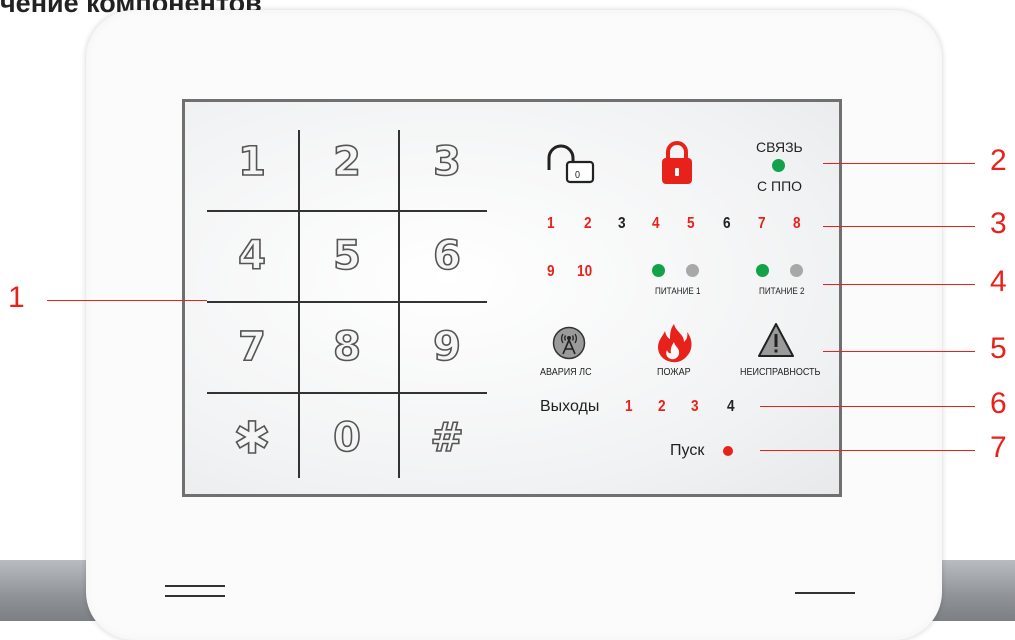 The image size is (1015, 640). What do you see at coordinates (762, 223) in the screenshot?
I see `zone-7: 7` at bounding box center [762, 223].